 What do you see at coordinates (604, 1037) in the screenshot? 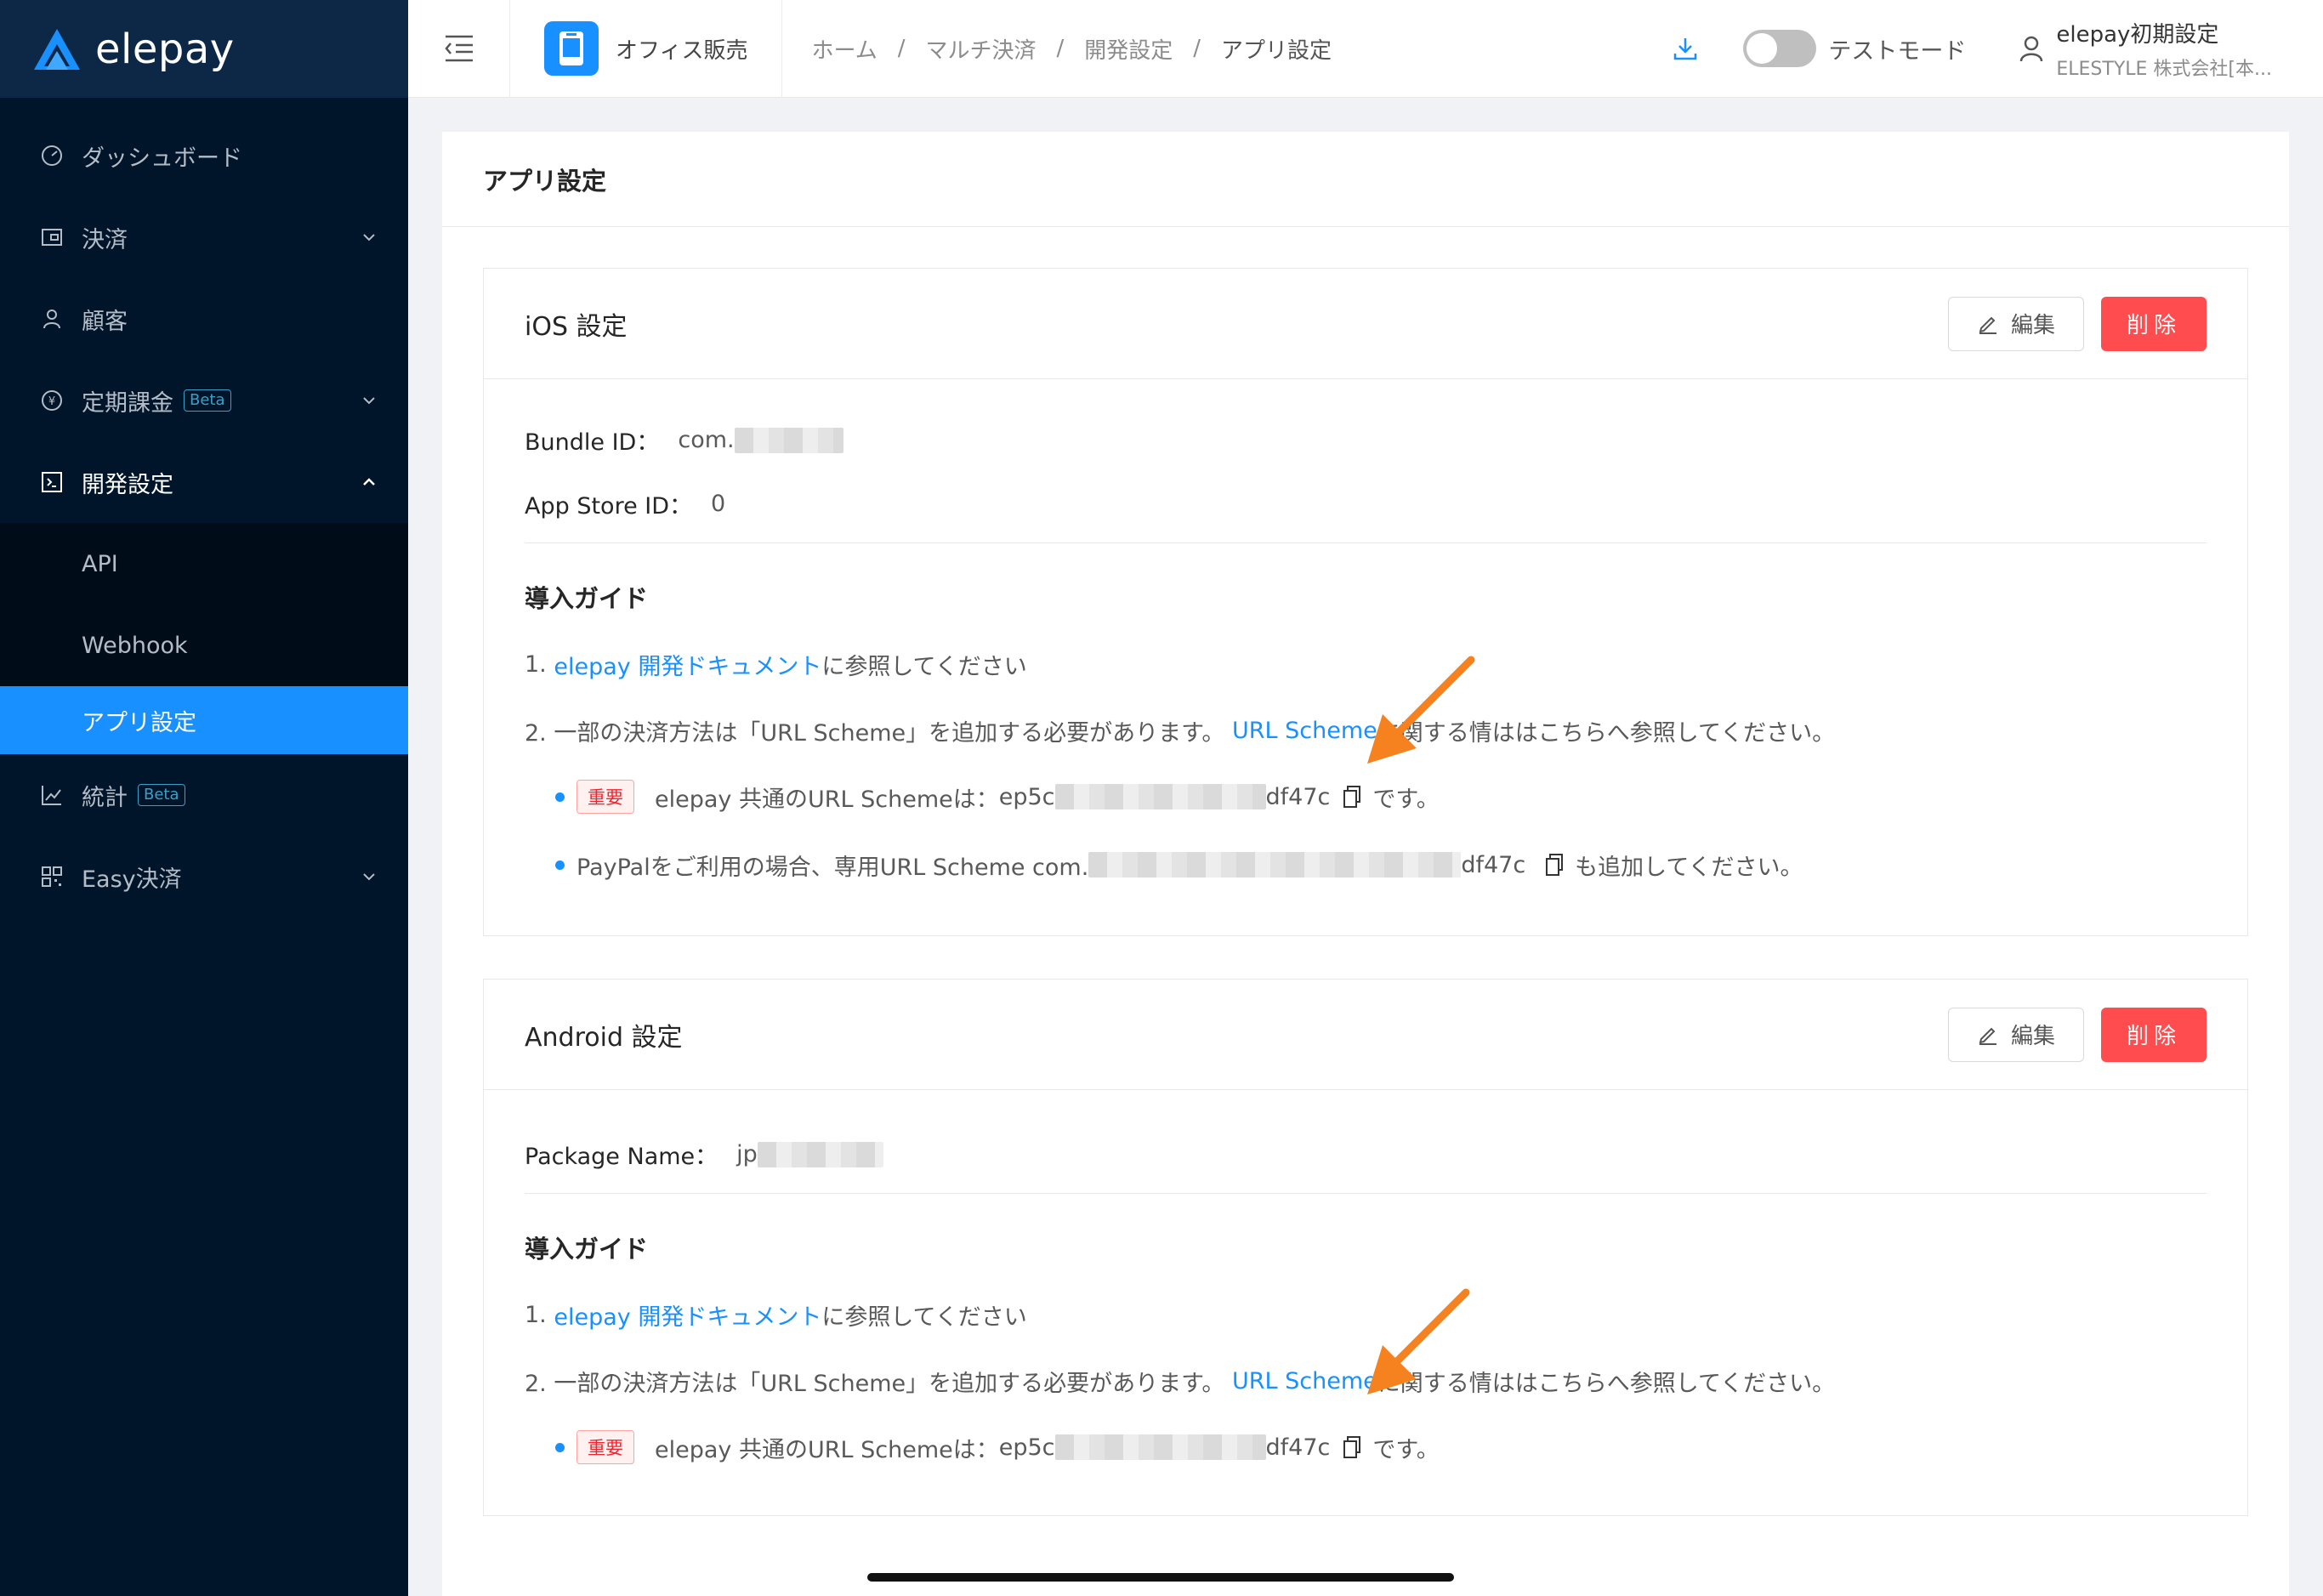
I see `android-card-title: Android 設定` at bounding box center [604, 1037].